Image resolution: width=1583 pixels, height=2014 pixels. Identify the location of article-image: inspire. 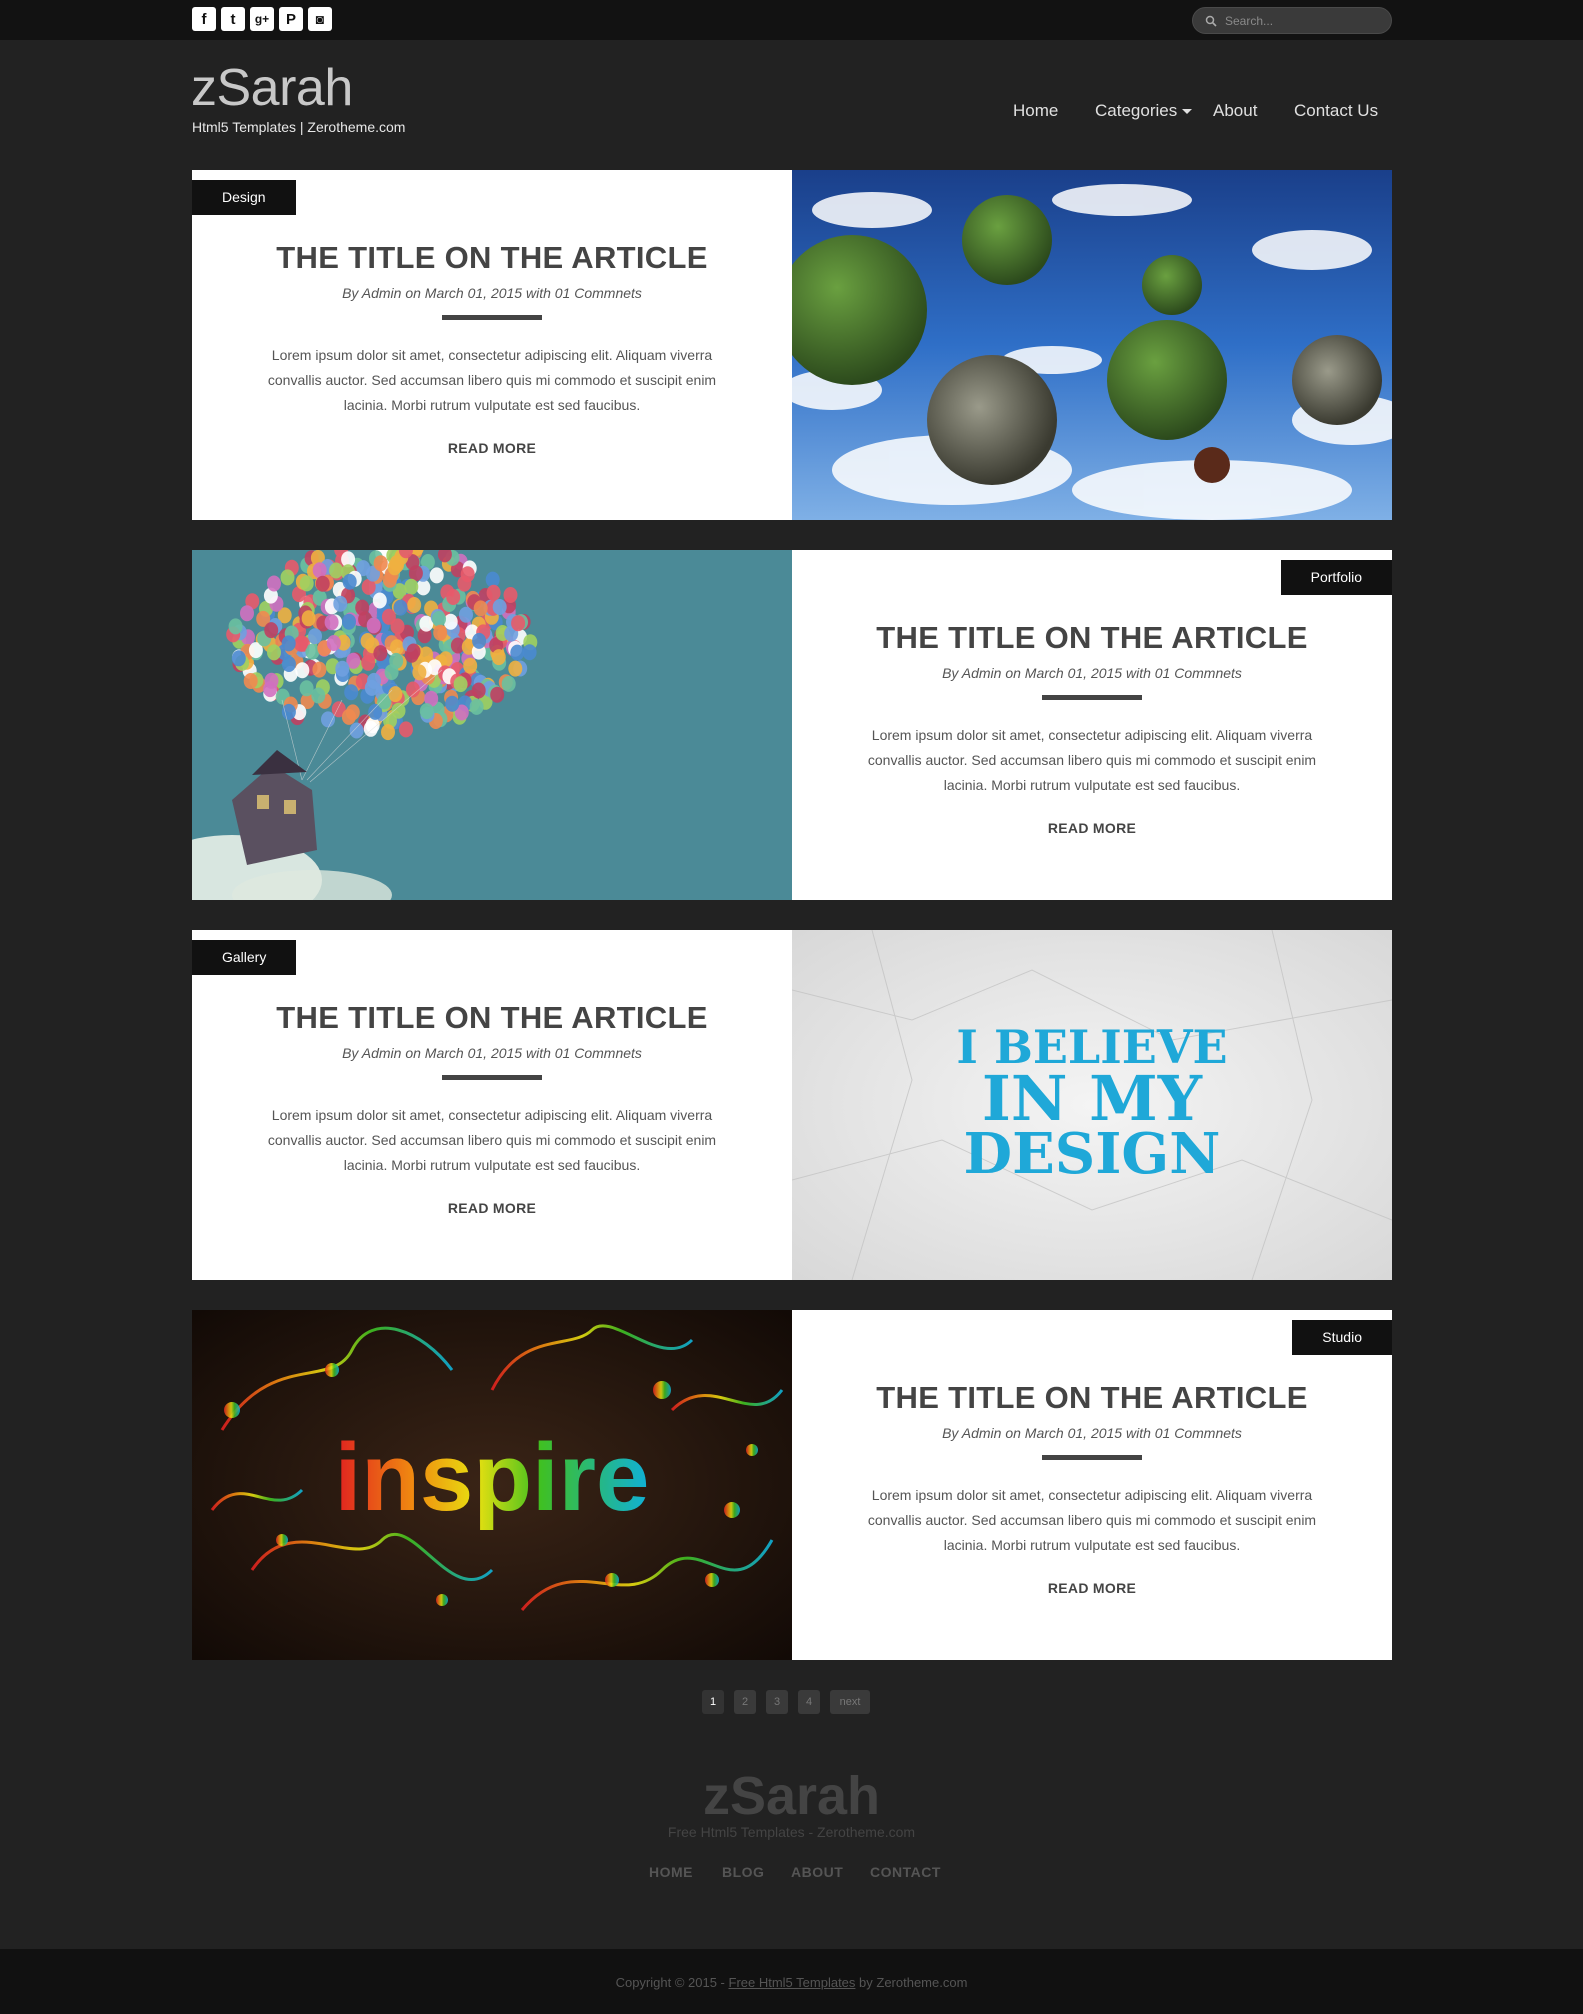
(492, 1485).